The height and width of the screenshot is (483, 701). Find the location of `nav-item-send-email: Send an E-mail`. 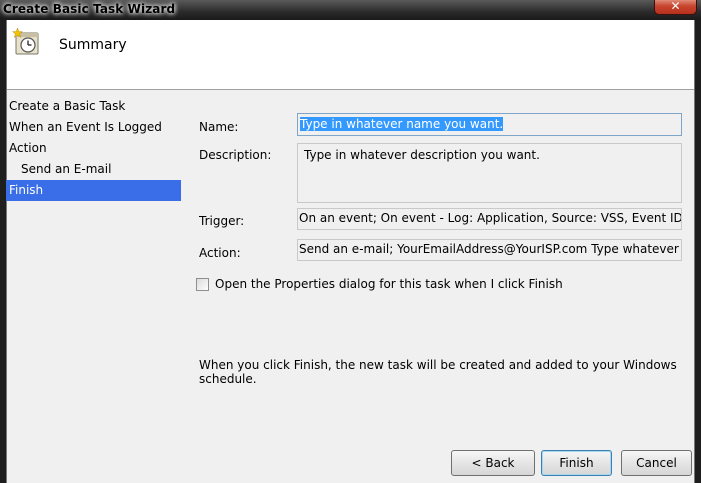

nav-item-send-email: Send an E-mail is located at coordinates (94, 169).